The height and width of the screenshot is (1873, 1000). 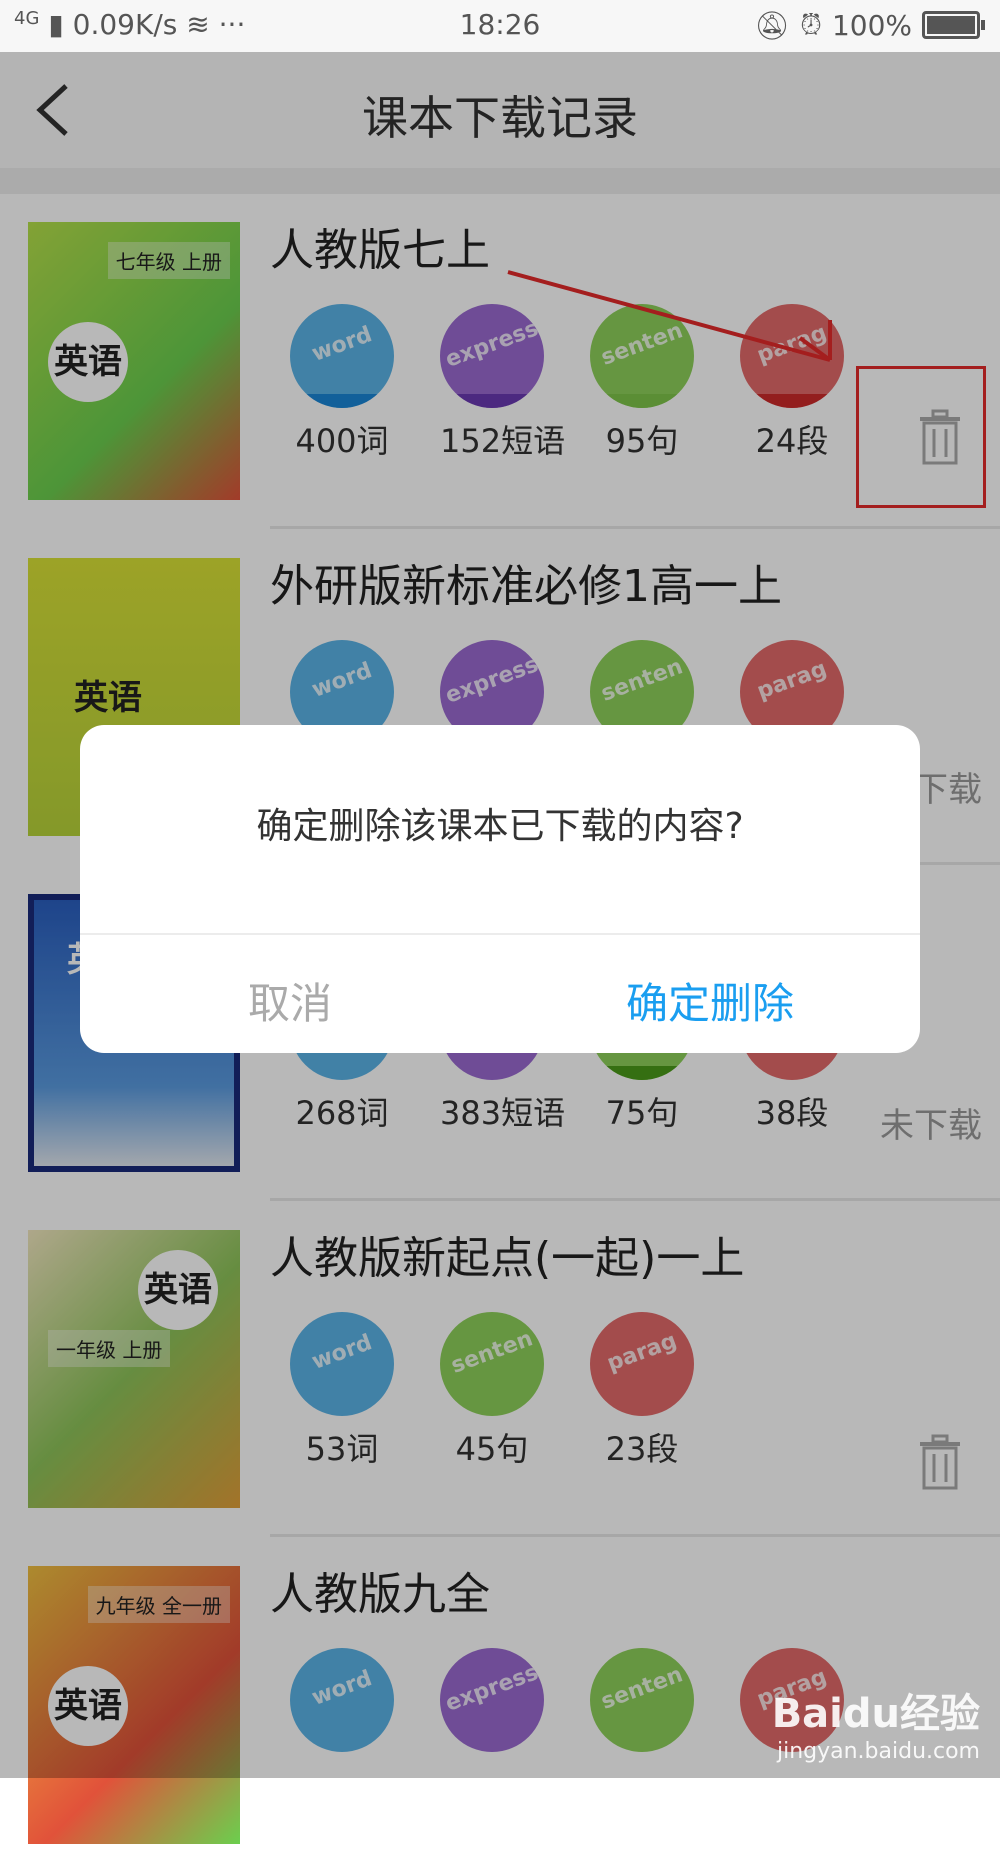 What do you see at coordinates (500, 889) in the screenshot?
I see `confirm-dialog: 确定删除该课本已下载的内容? 取消 确定删除` at bounding box center [500, 889].